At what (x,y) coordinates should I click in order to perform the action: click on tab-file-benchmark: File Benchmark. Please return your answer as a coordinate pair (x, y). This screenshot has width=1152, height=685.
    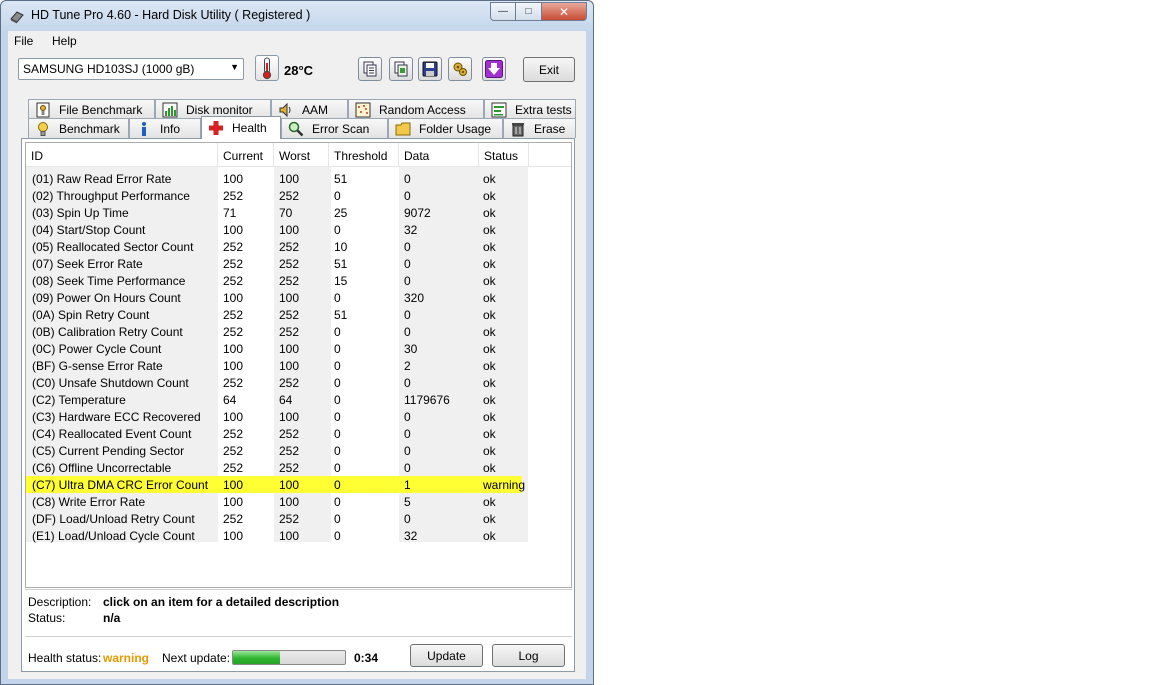
    Looking at the image, I should click on (91, 109).